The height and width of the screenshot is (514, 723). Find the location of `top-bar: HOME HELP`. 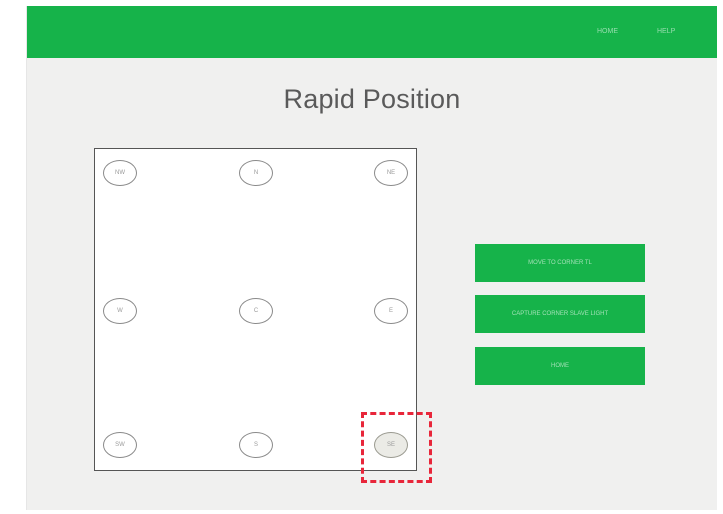

top-bar: HOME HELP is located at coordinates (372, 32).